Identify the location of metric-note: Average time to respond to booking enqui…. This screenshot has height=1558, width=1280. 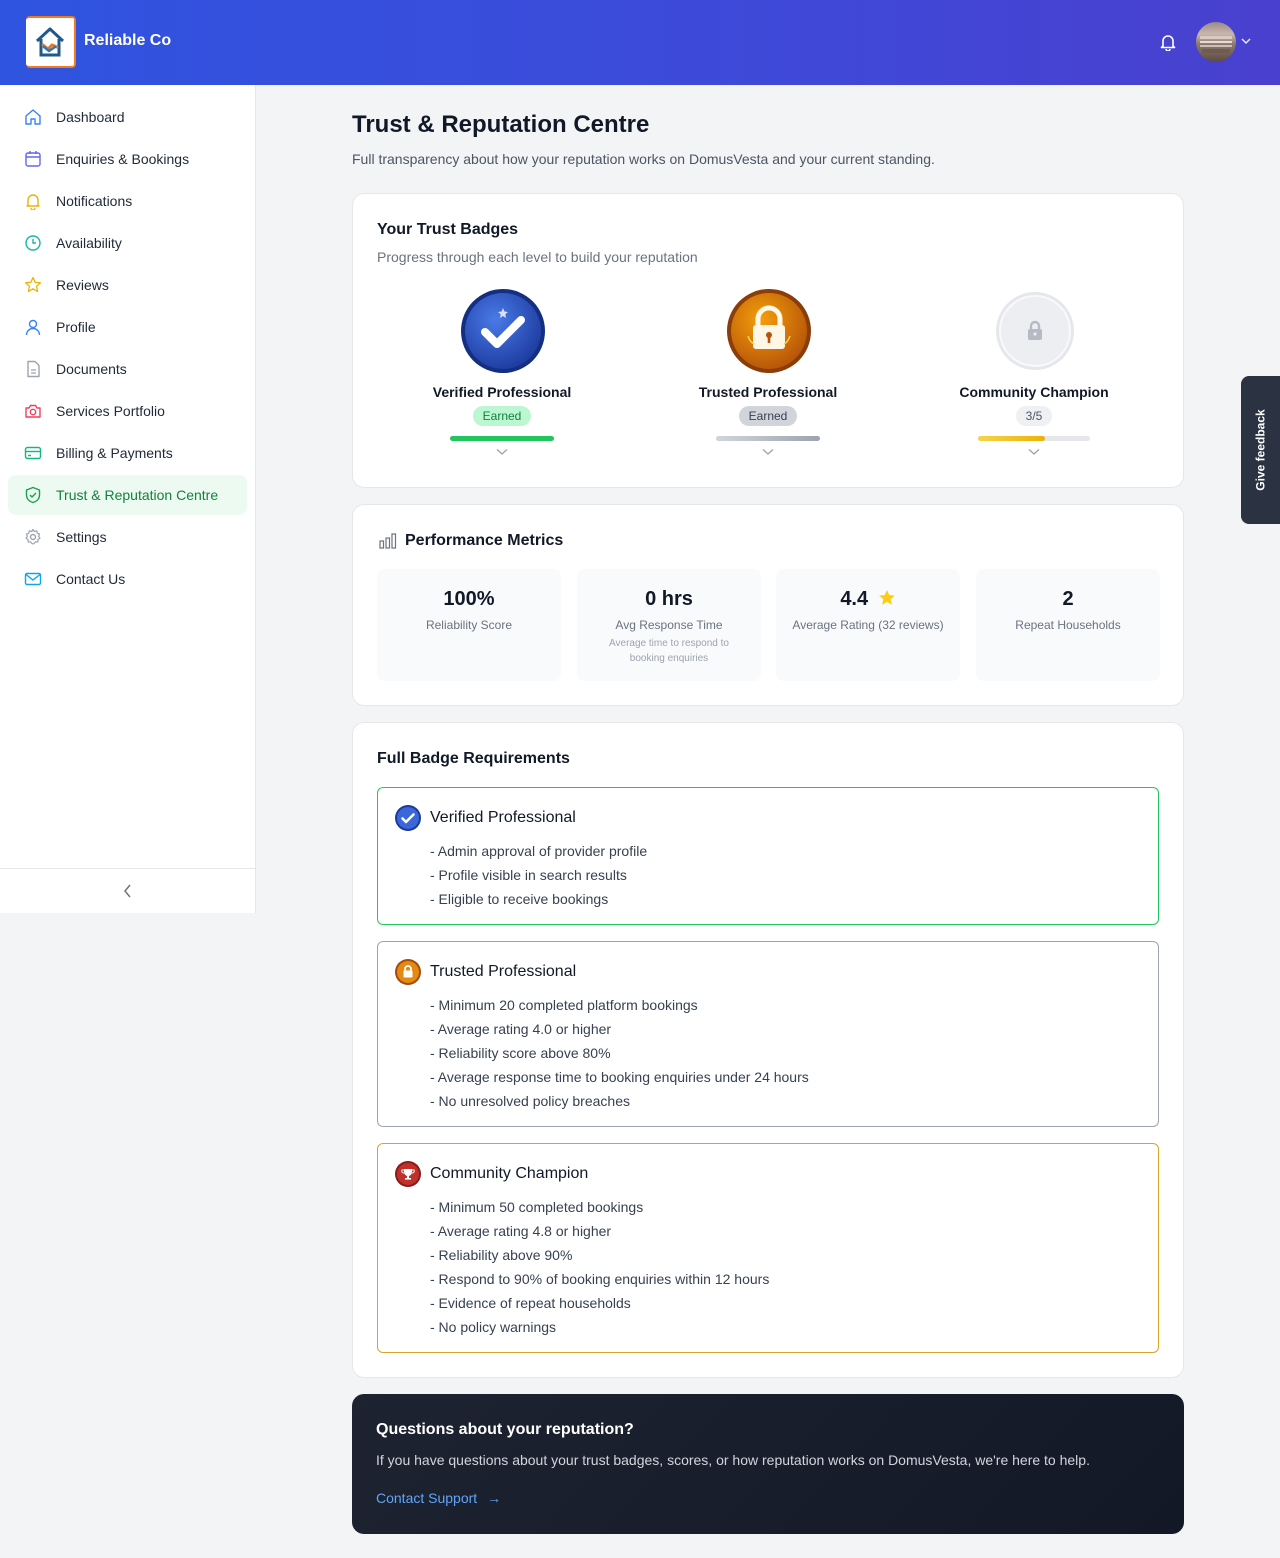
(669, 651).